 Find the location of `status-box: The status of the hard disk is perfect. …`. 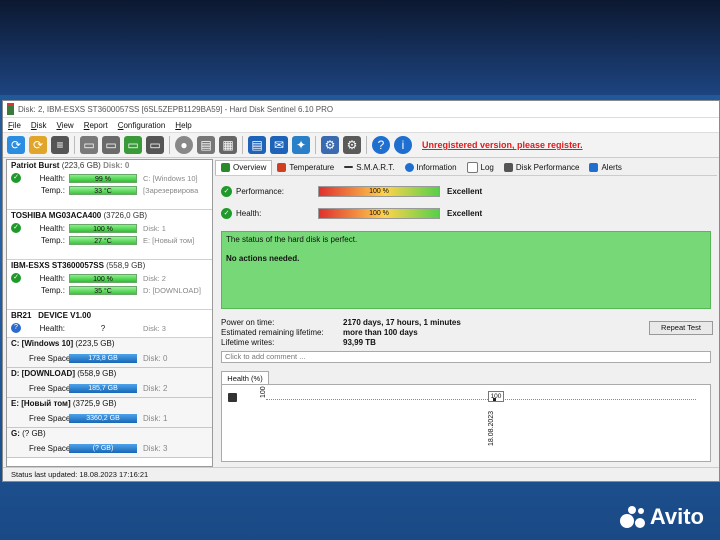

status-box: The status of the hard disk is perfect. … is located at coordinates (466, 270).